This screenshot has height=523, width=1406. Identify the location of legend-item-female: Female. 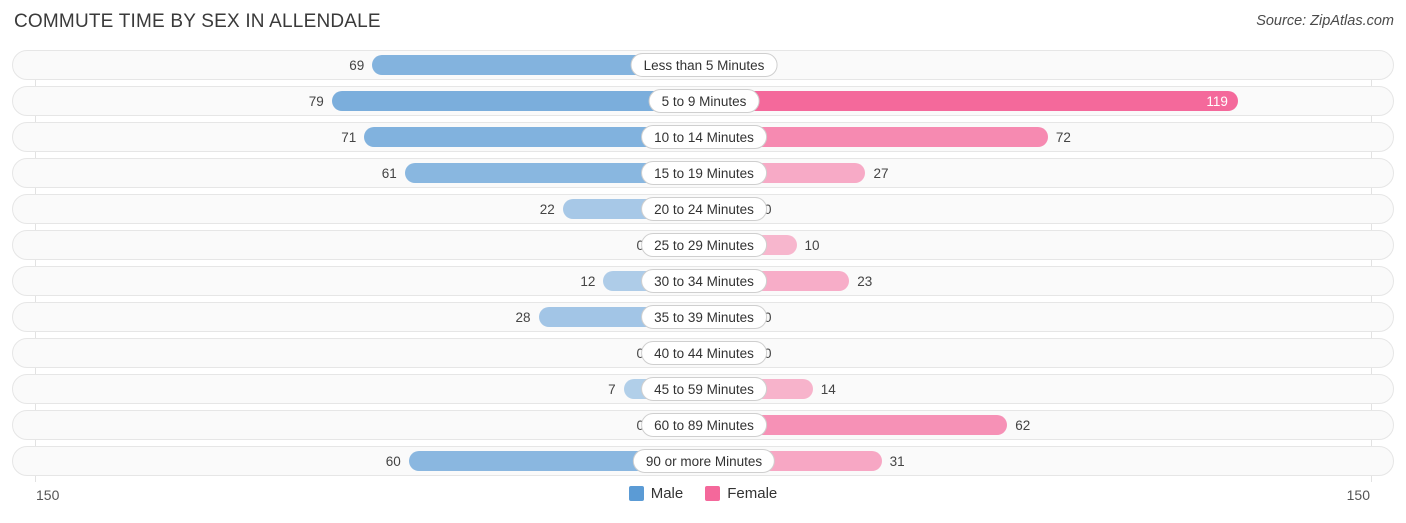
(741, 493).